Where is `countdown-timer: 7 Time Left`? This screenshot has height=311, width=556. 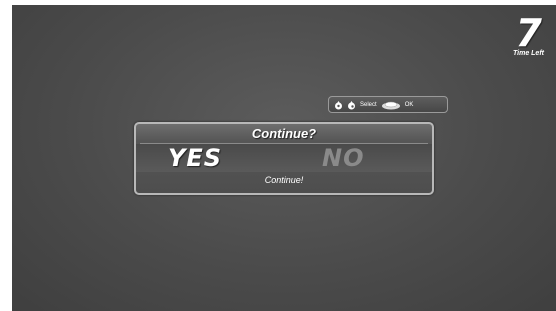
countdown-timer: 7 Time Left is located at coordinates (528, 34).